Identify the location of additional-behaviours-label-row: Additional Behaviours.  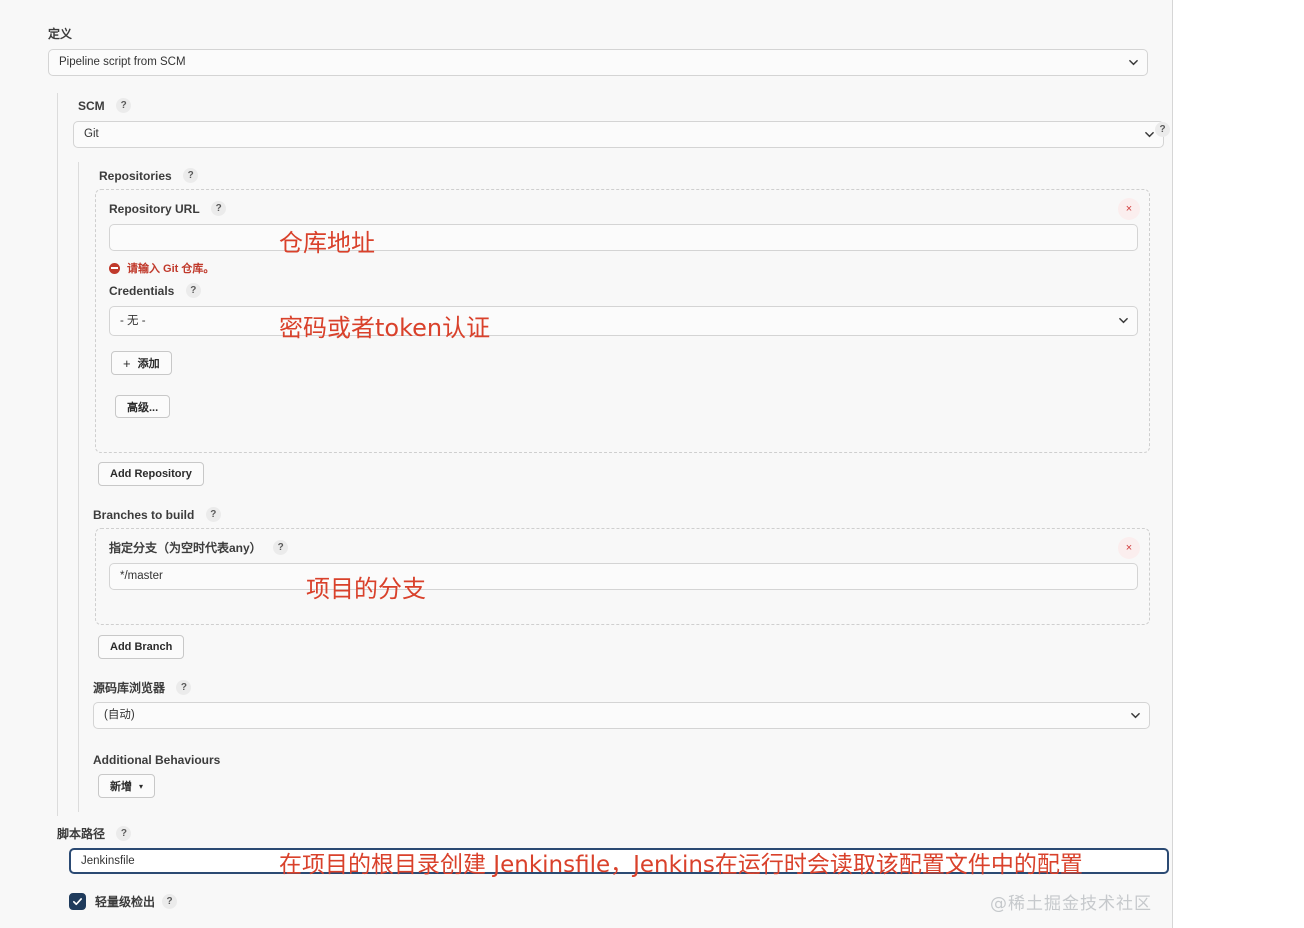
(156, 760).